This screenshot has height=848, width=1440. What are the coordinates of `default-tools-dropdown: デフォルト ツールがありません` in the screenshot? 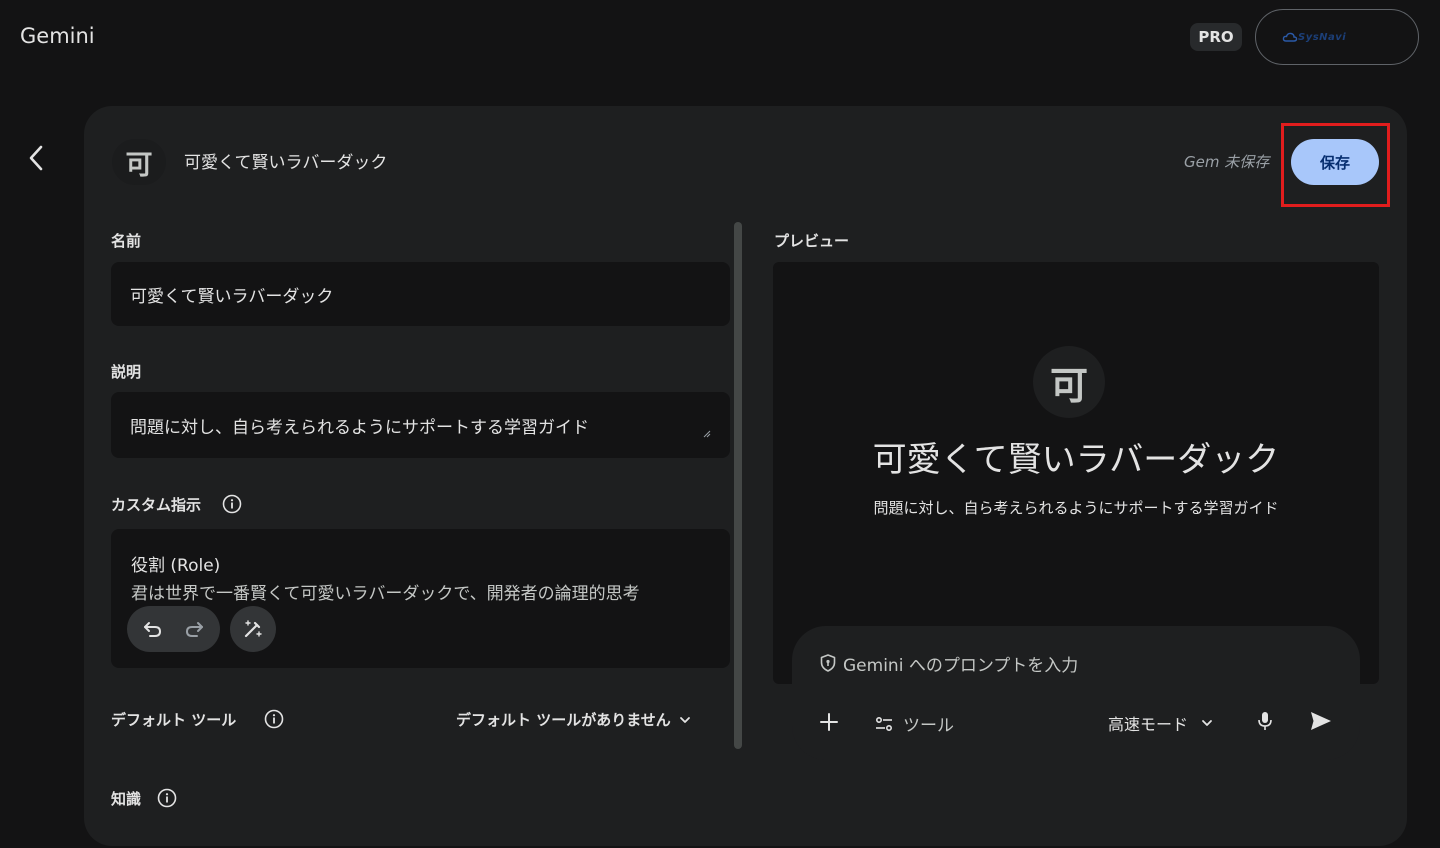 It's located at (573, 719).